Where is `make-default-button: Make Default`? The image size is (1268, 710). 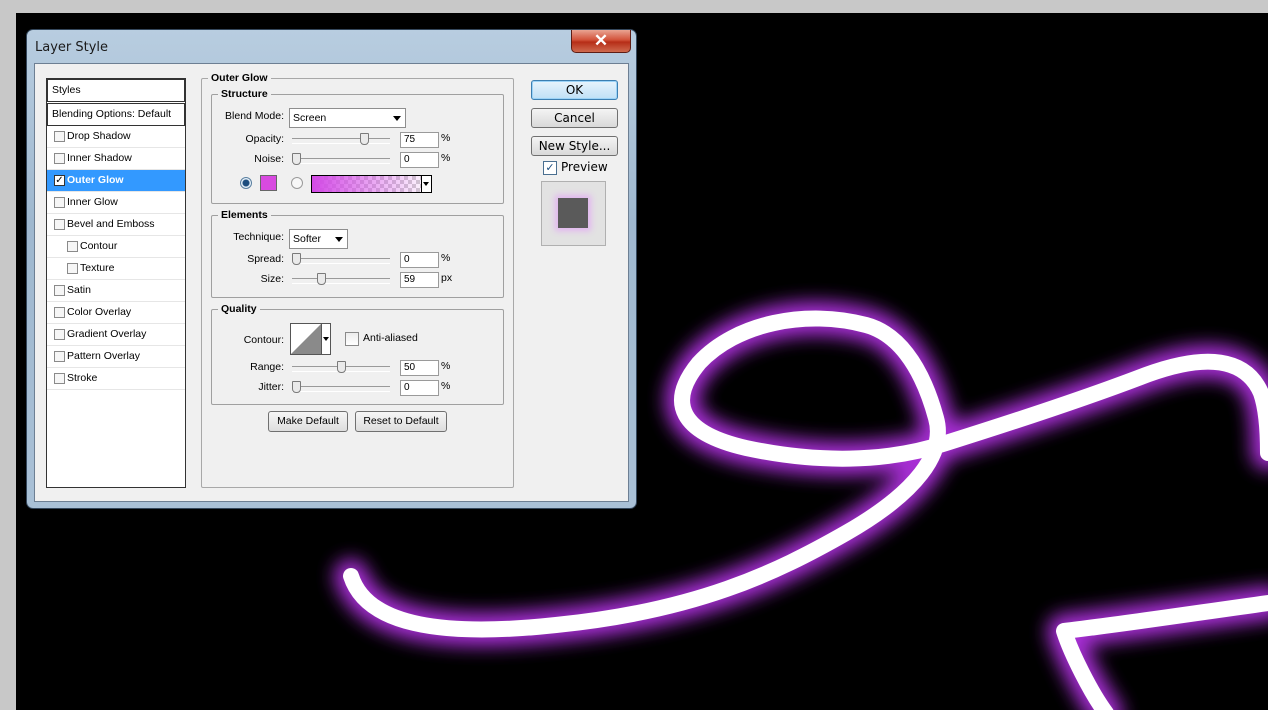
make-default-button: Make Default is located at coordinates (308, 421).